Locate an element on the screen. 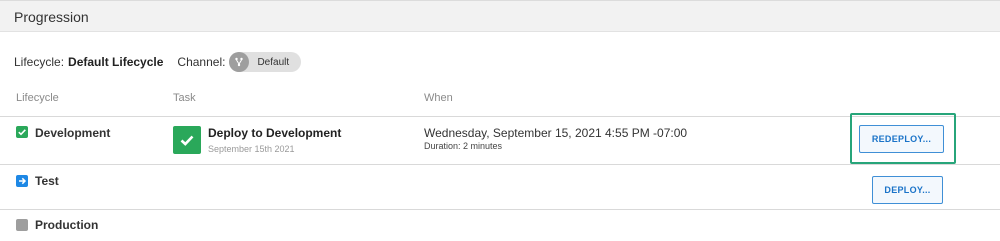 The height and width of the screenshot is (241, 1000). column-header-task: Task is located at coordinates (184, 98).